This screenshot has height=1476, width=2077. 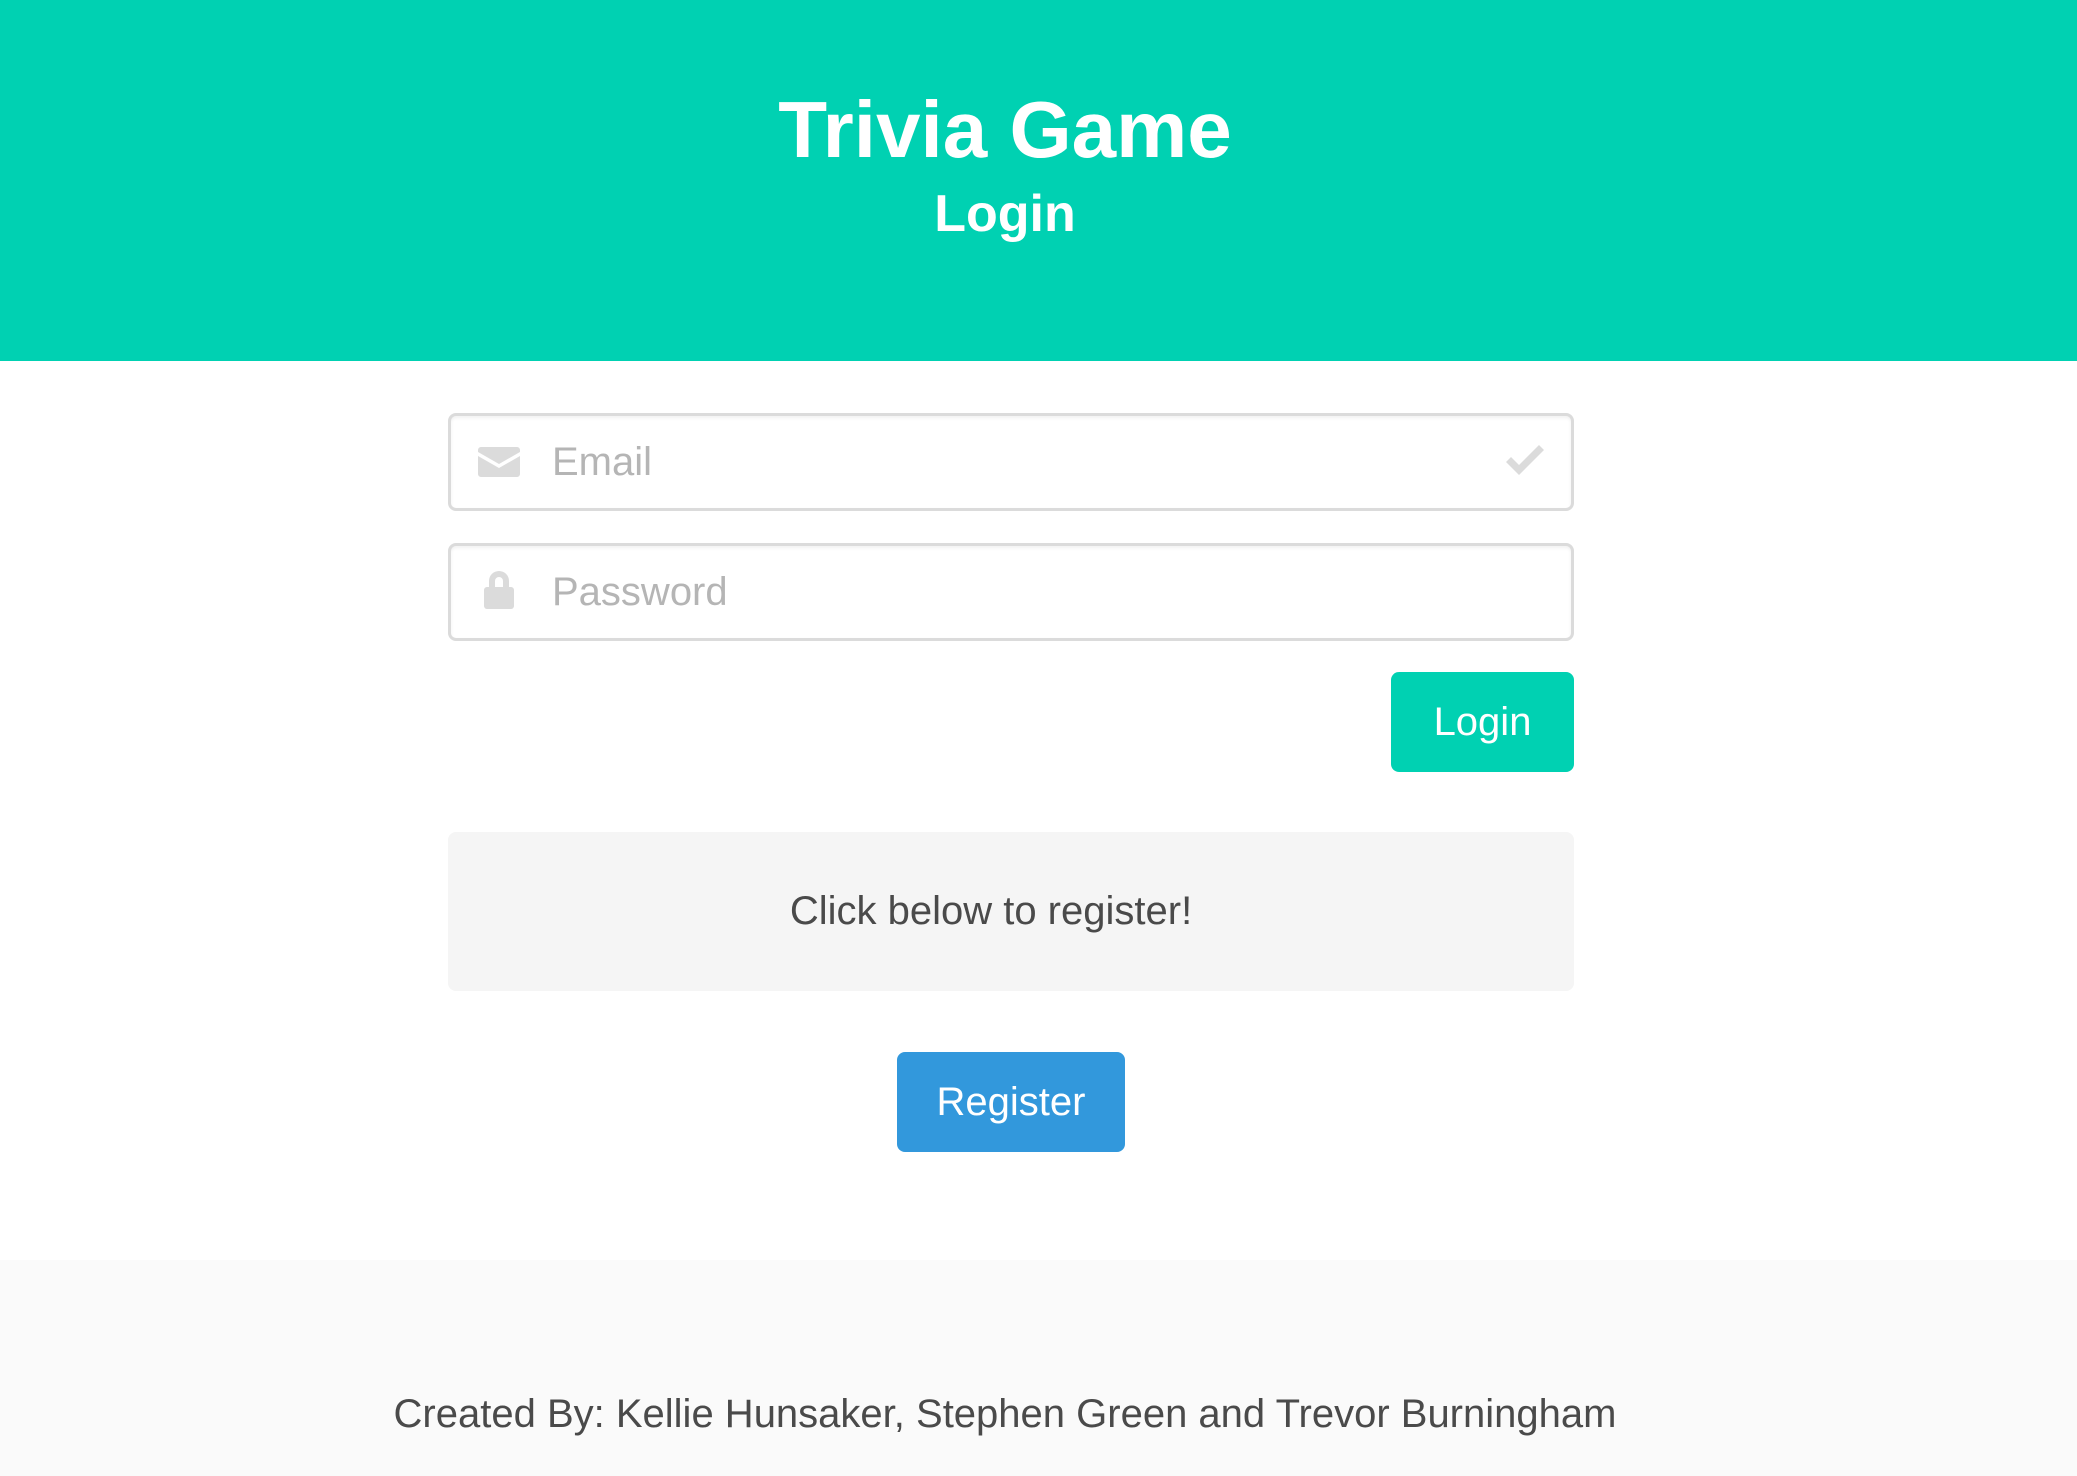 What do you see at coordinates (991, 911) in the screenshot?
I see `register-prompt: Click below to register!` at bounding box center [991, 911].